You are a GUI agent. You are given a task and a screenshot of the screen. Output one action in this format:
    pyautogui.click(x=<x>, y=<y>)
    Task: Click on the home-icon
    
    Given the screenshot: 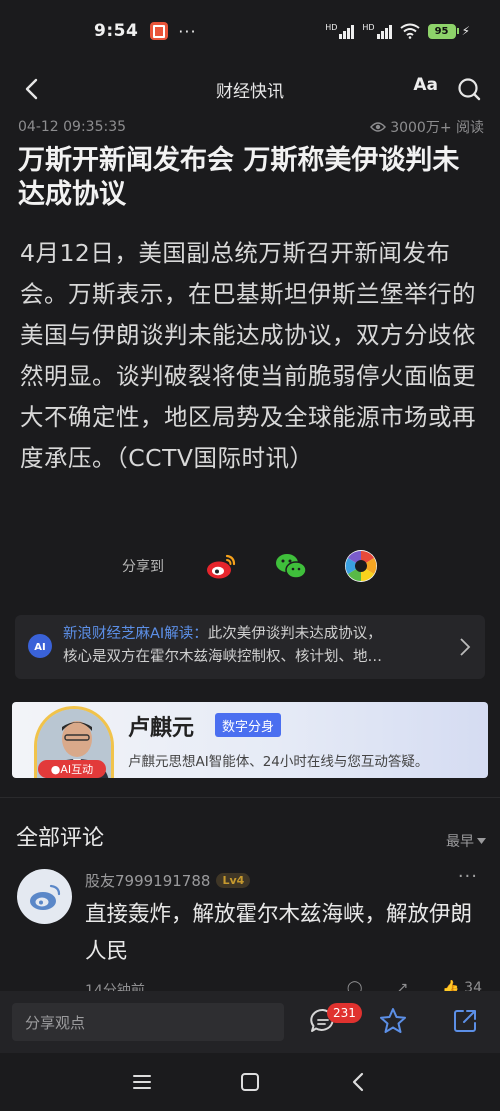 What is the action you would take?
    pyautogui.click(x=250, y=1082)
    